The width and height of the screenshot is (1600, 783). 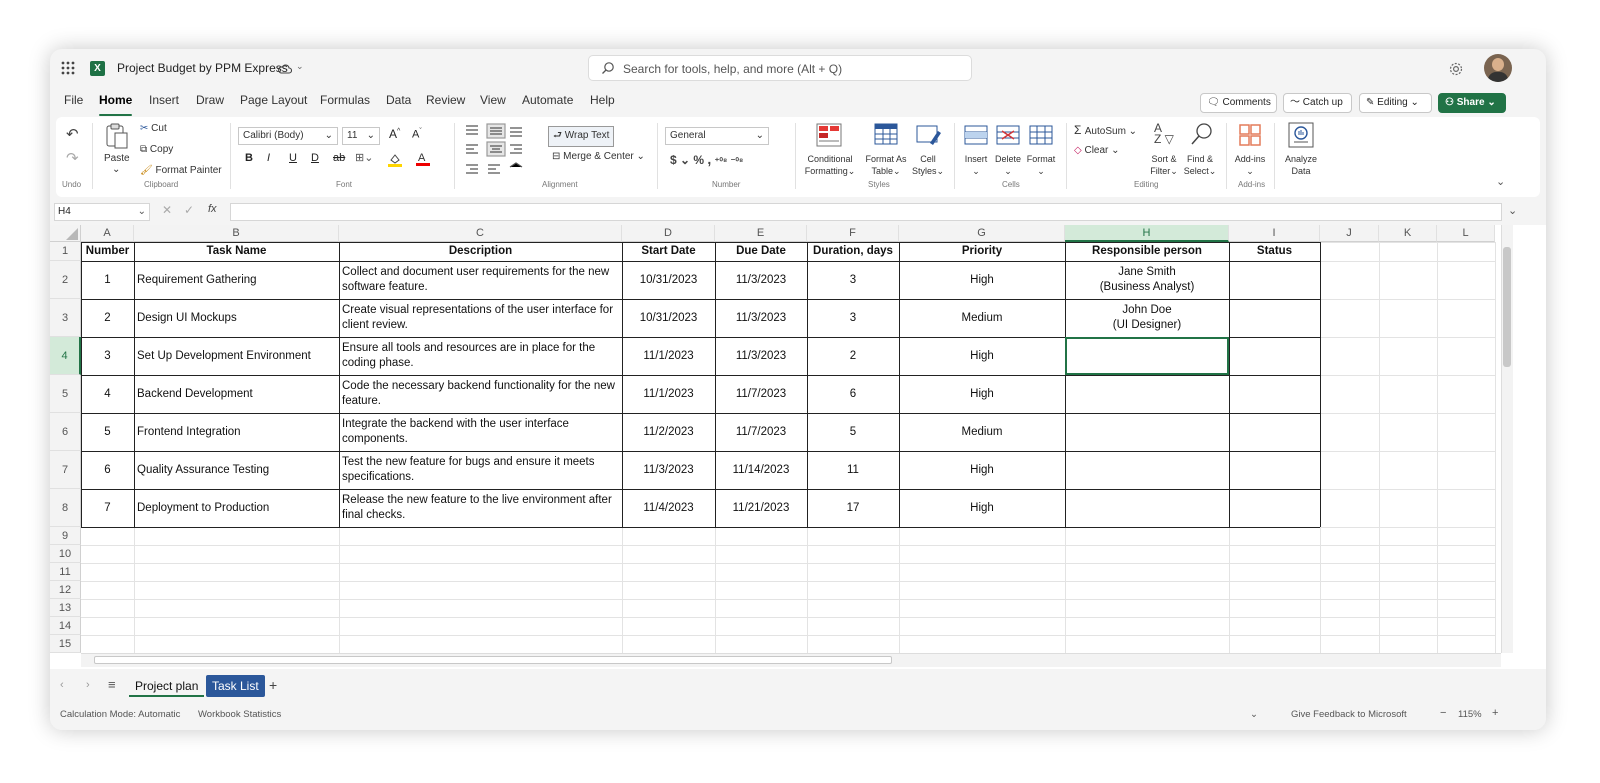 What do you see at coordinates (236, 251) in the screenshot?
I see `table-header-cell: Task Name` at bounding box center [236, 251].